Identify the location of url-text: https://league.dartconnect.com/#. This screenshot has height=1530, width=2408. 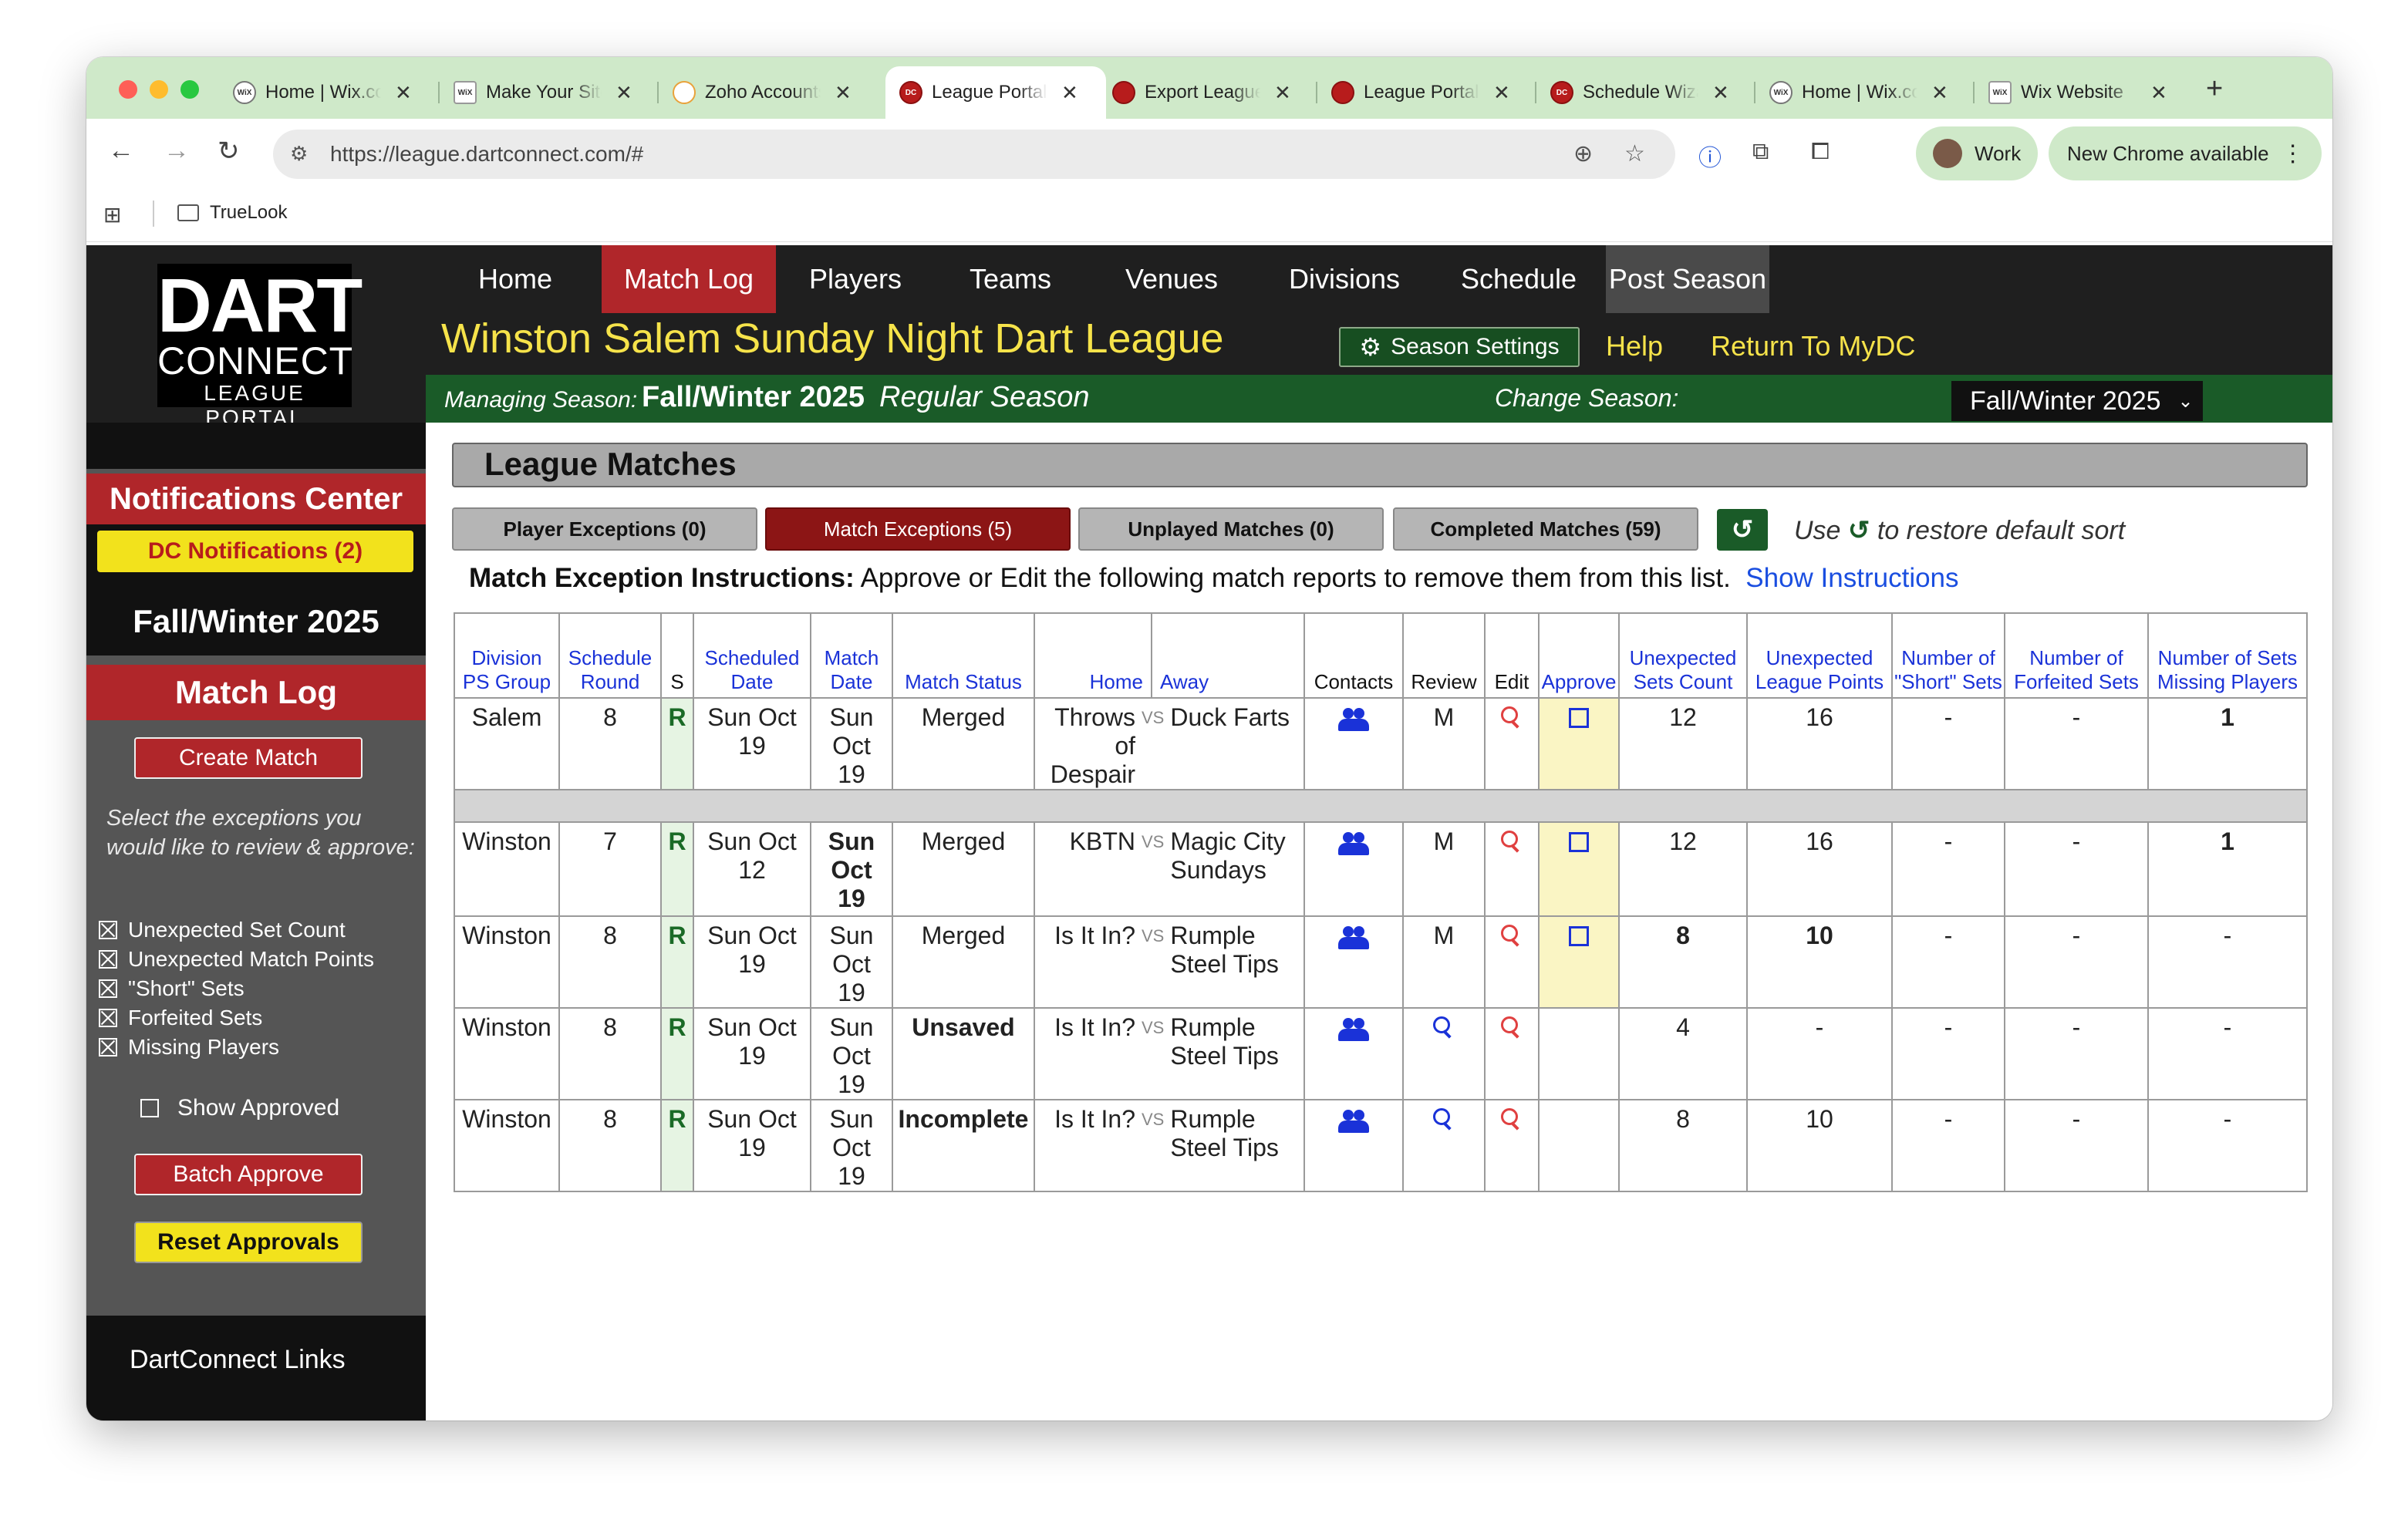
(487, 154).